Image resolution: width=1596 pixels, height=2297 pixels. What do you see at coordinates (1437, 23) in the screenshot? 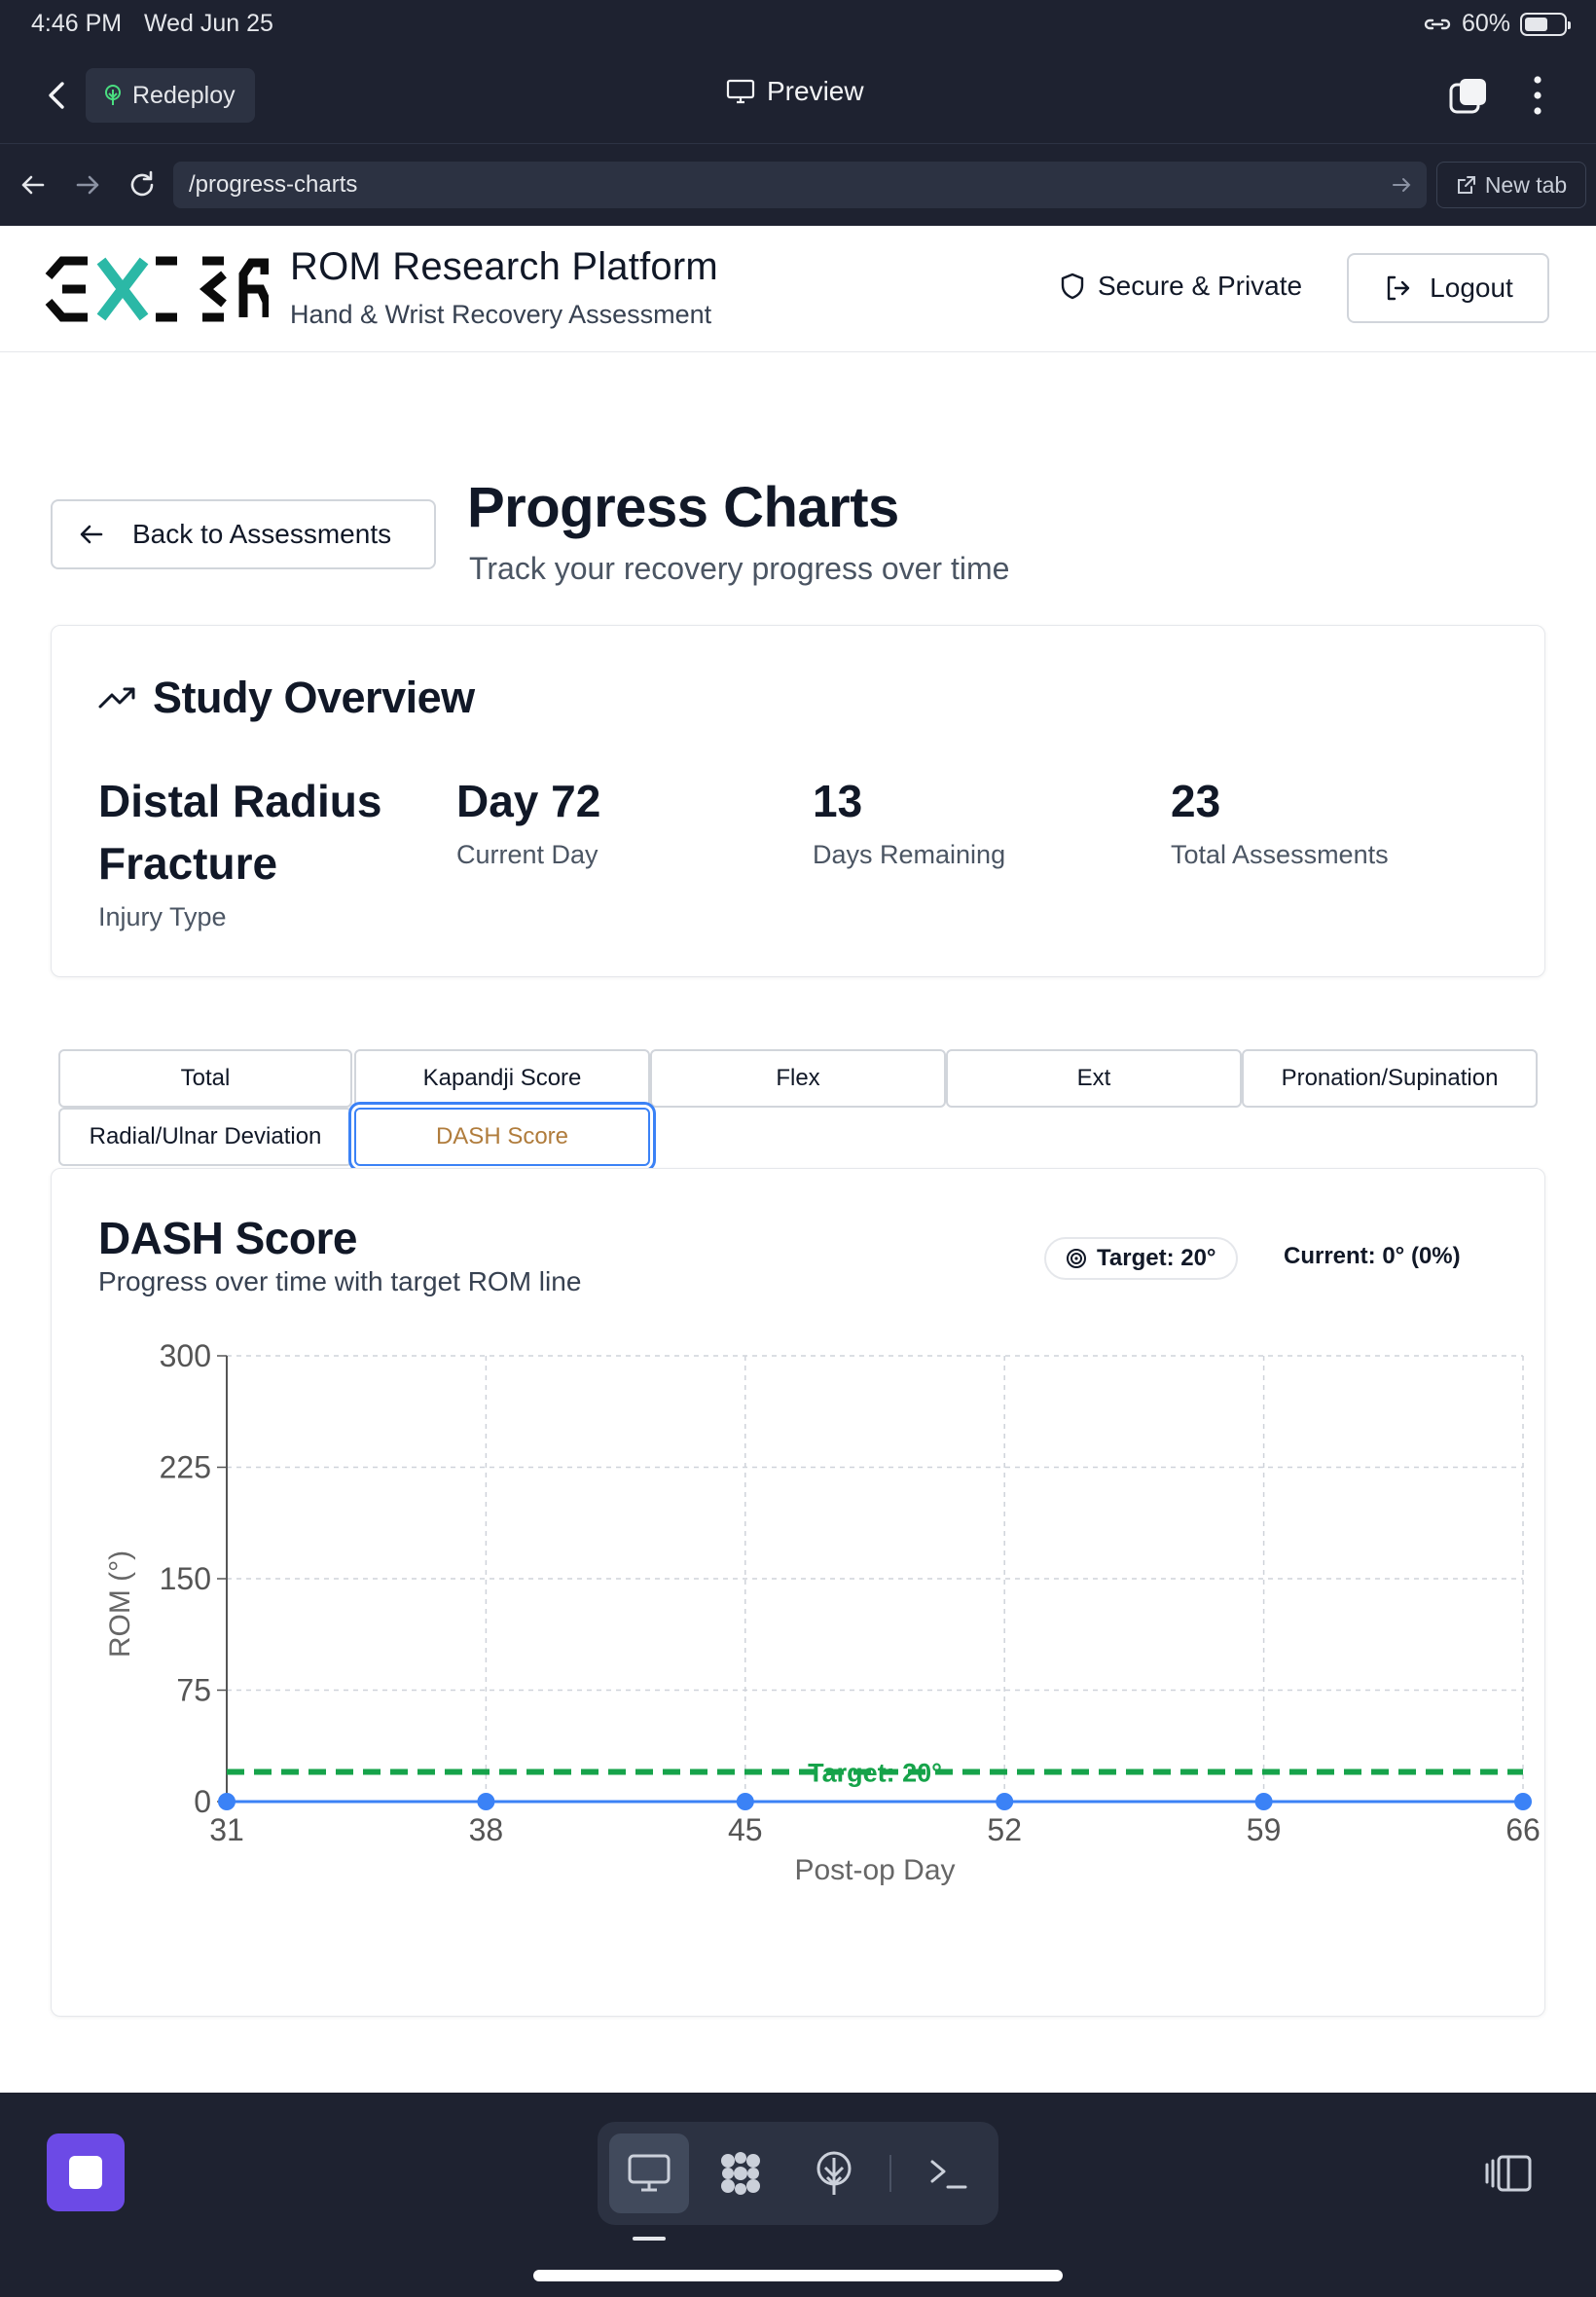
I see `link-icon` at bounding box center [1437, 23].